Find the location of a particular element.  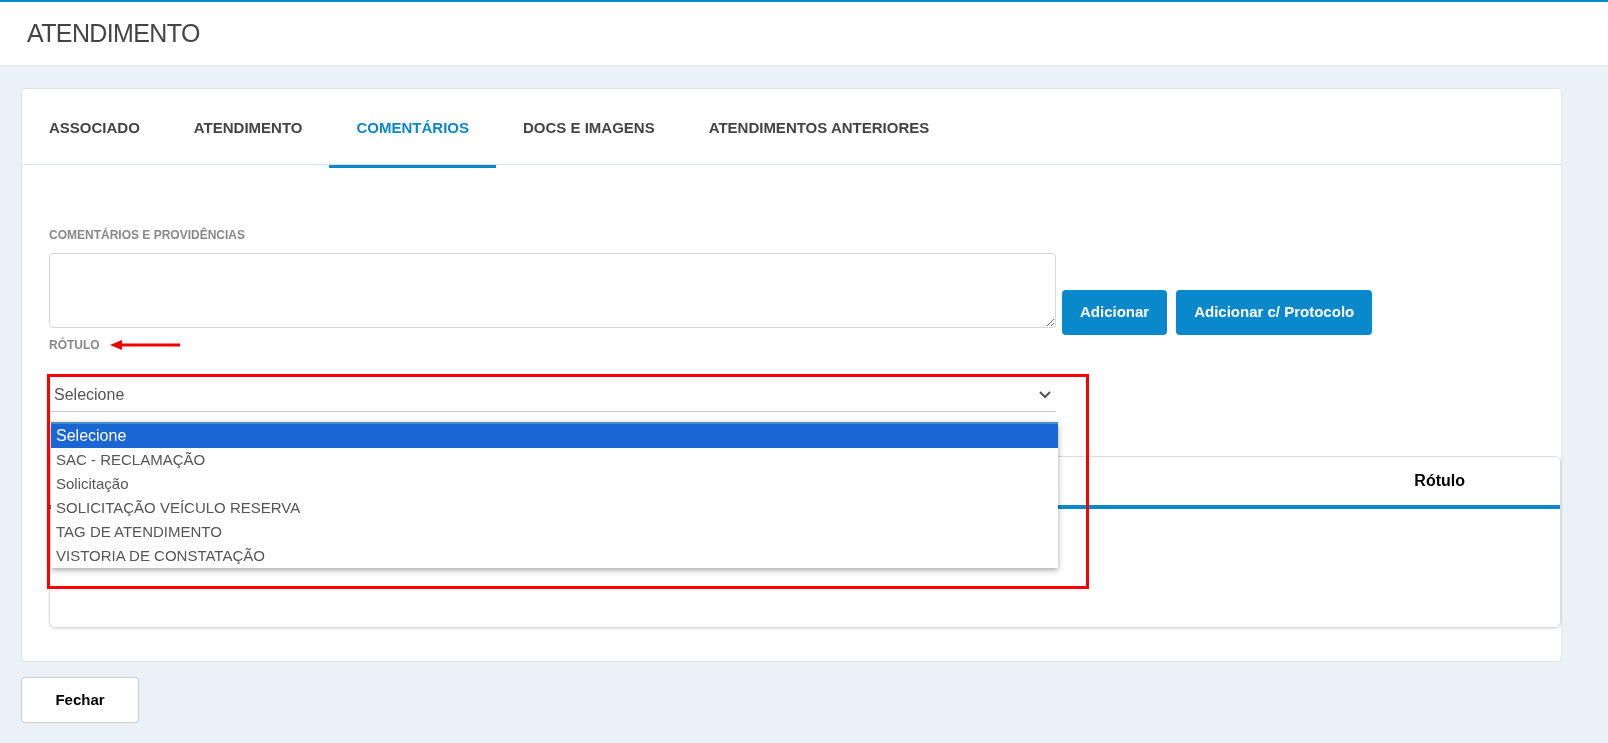

page-title: ATENDIMENTO is located at coordinates (113, 33).